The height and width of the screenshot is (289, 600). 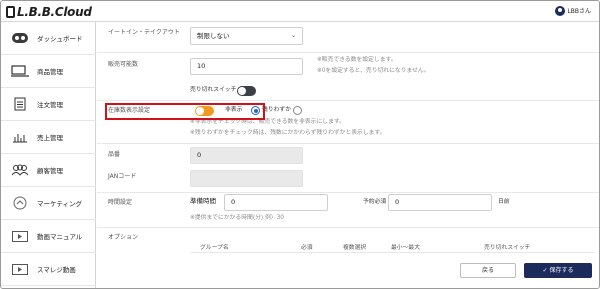 What do you see at coordinates (203, 201) in the screenshot?
I see `prep-time-label: 準備時間` at bounding box center [203, 201].